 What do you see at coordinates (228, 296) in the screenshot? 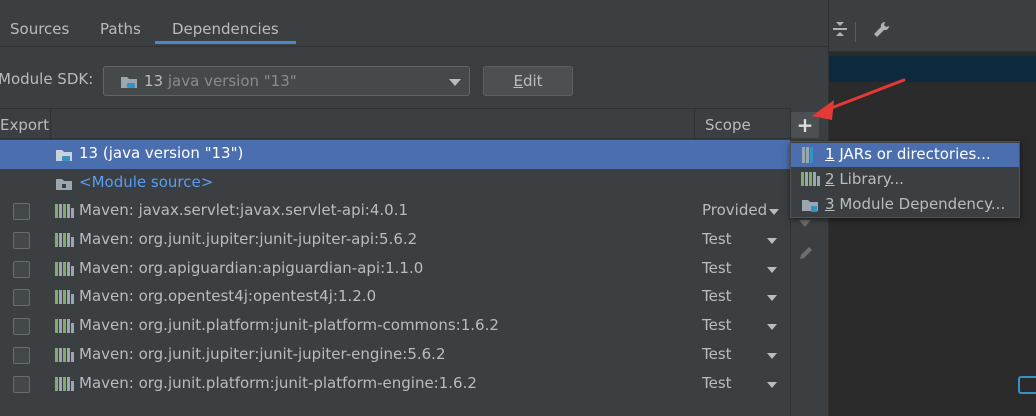
I see `row-name: Maven: org.opentest4j:opentest4j:1.2.0` at bounding box center [228, 296].